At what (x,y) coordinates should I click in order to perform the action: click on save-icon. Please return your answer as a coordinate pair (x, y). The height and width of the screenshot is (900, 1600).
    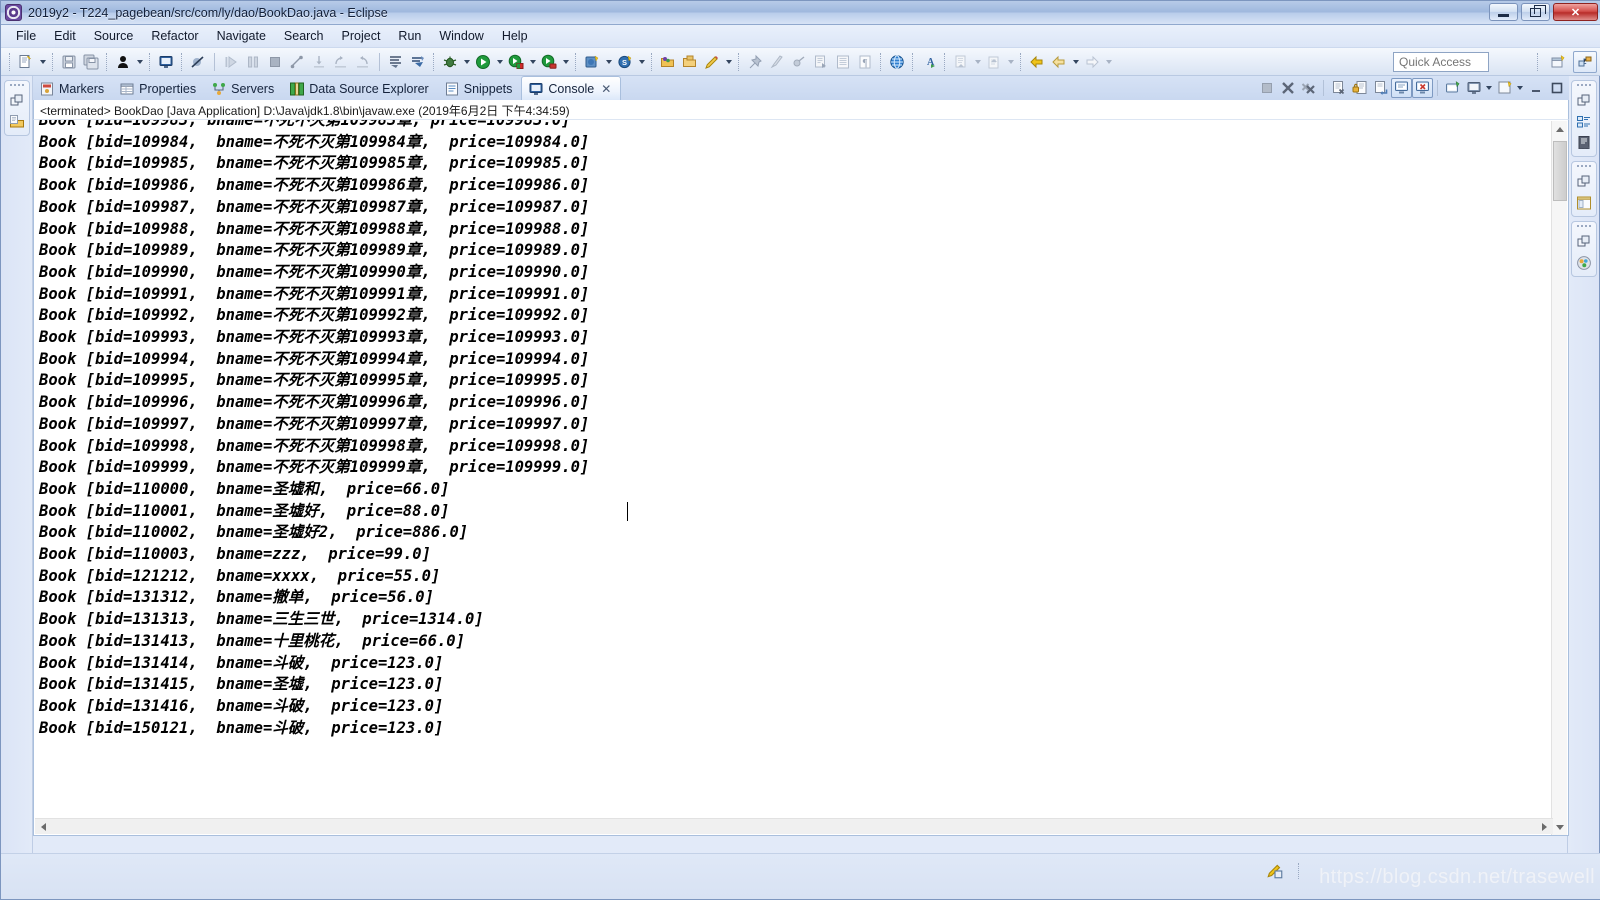
    Looking at the image, I should click on (69, 62).